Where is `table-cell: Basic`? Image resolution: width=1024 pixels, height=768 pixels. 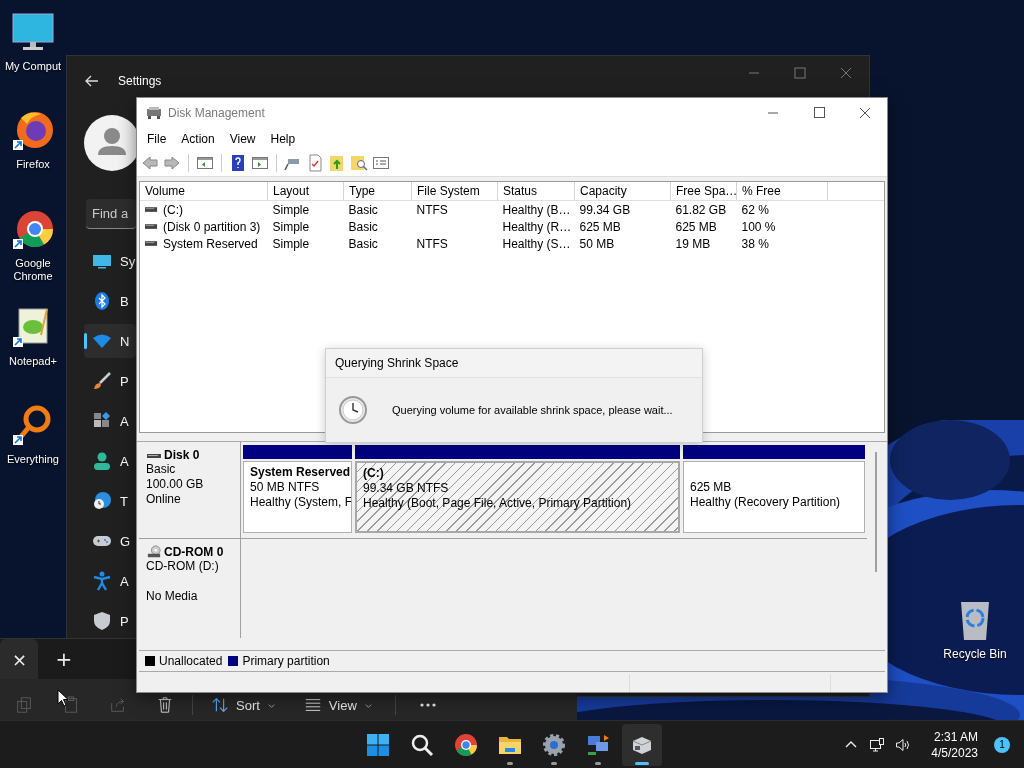 table-cell: Basic is located at coordinates (377, 209).